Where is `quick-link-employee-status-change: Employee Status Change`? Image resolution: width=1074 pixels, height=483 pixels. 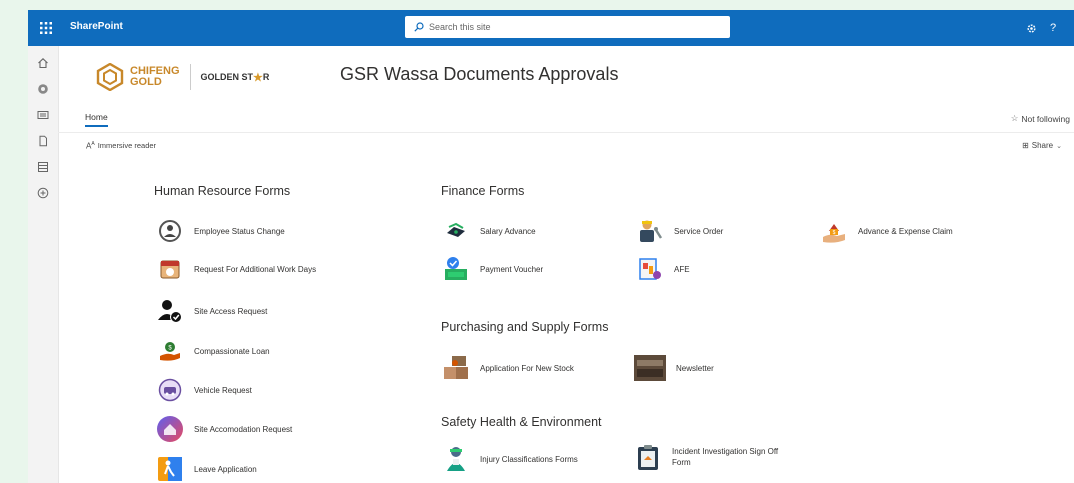 quick-link-employee-status-change: Employee Status Change is located at coordinates (220, 231).